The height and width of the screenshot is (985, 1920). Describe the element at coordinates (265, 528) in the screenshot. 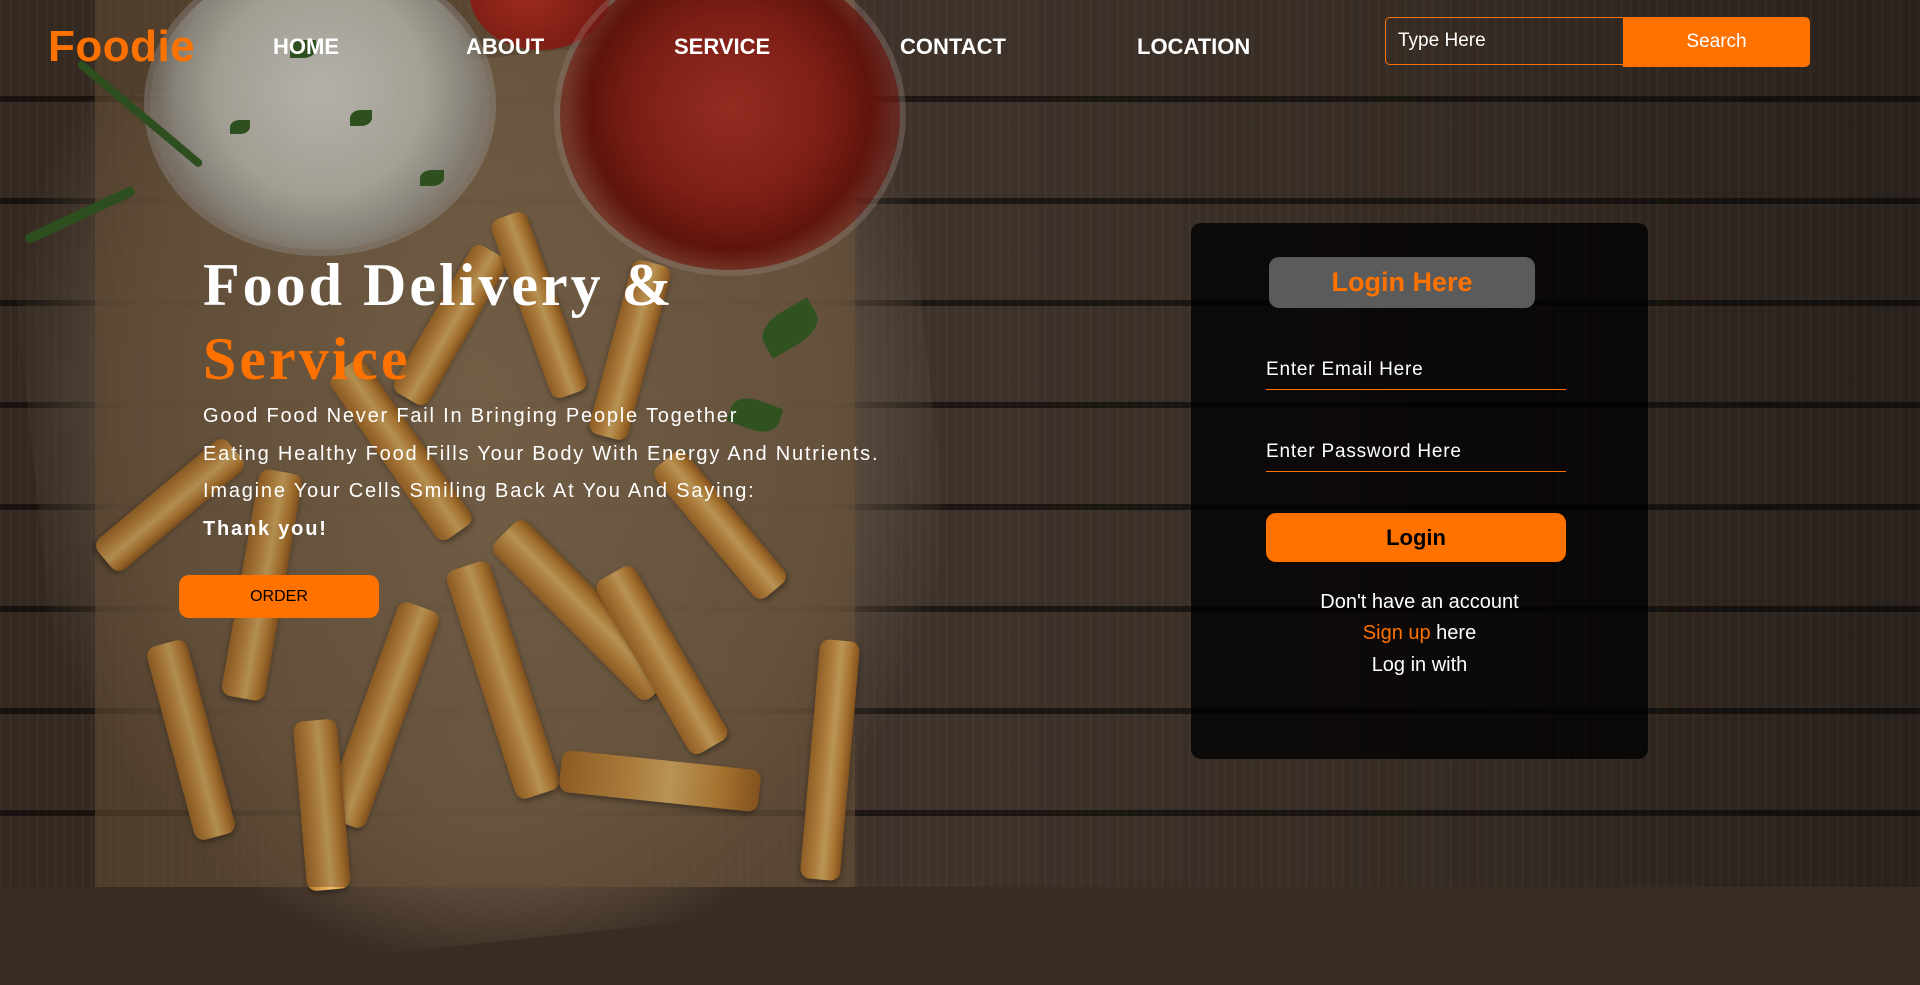

I see `hero-line-thanks: Thank you!` at that location.